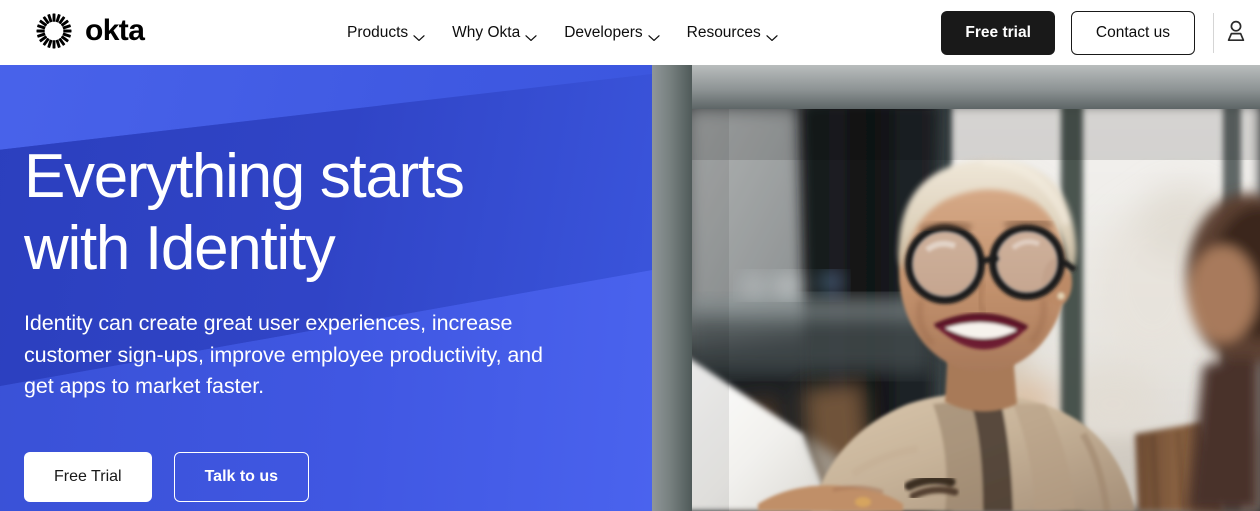 The height and width of the screenshot is (511, 1260). What do you see at coordinates (486, 32) in the screenshot?
I see `nav-label-why-okta: Why Okta` at bounding box center [486, 32].